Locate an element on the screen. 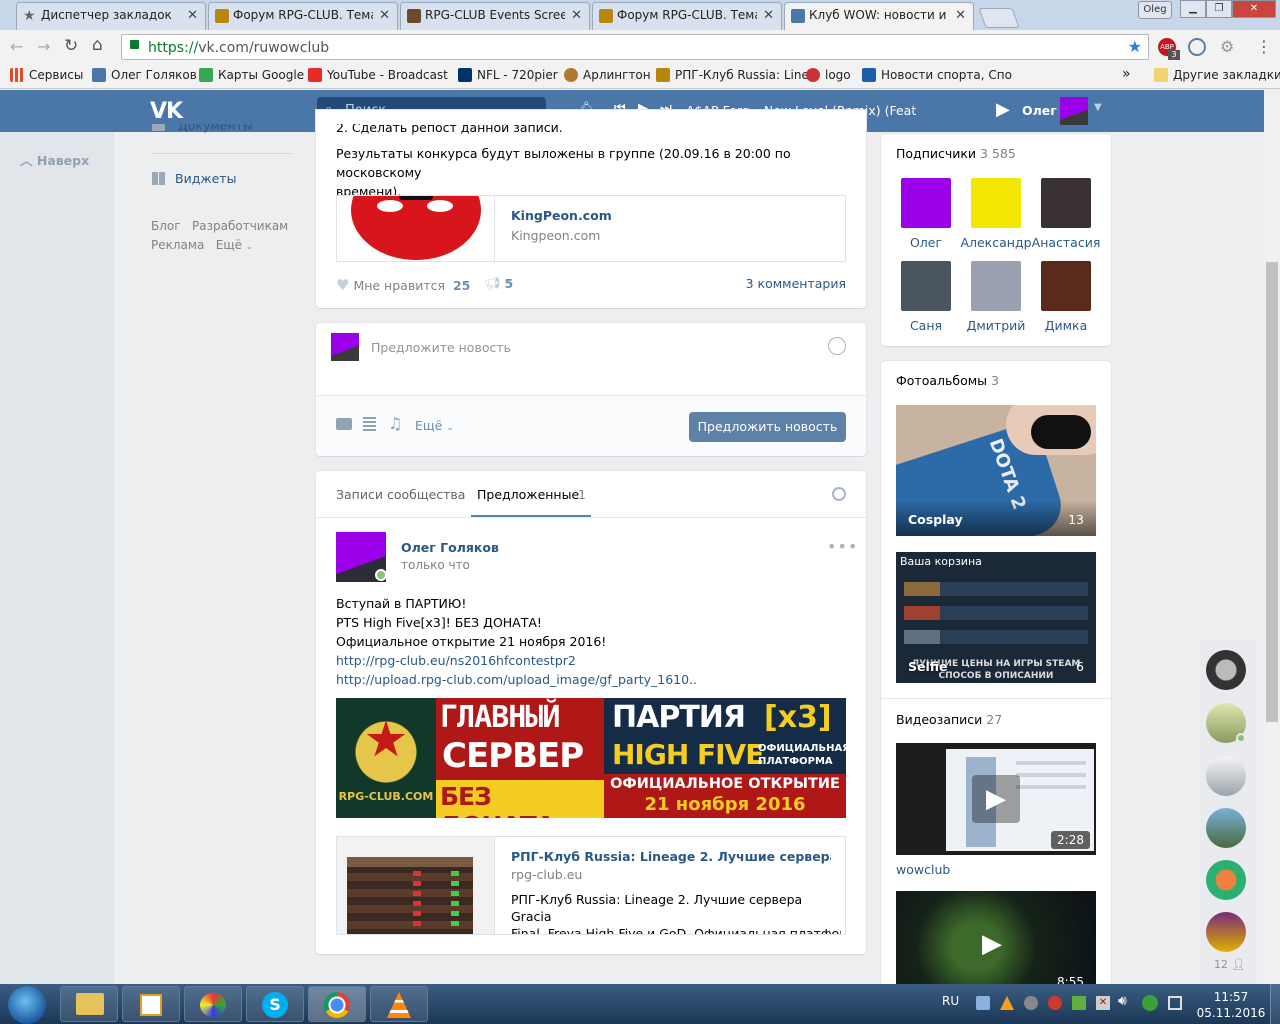 The height and width of the screenshot is (1024, 1280). tab-suggested: Предложенные 1 is located at coordinates (531, 494).